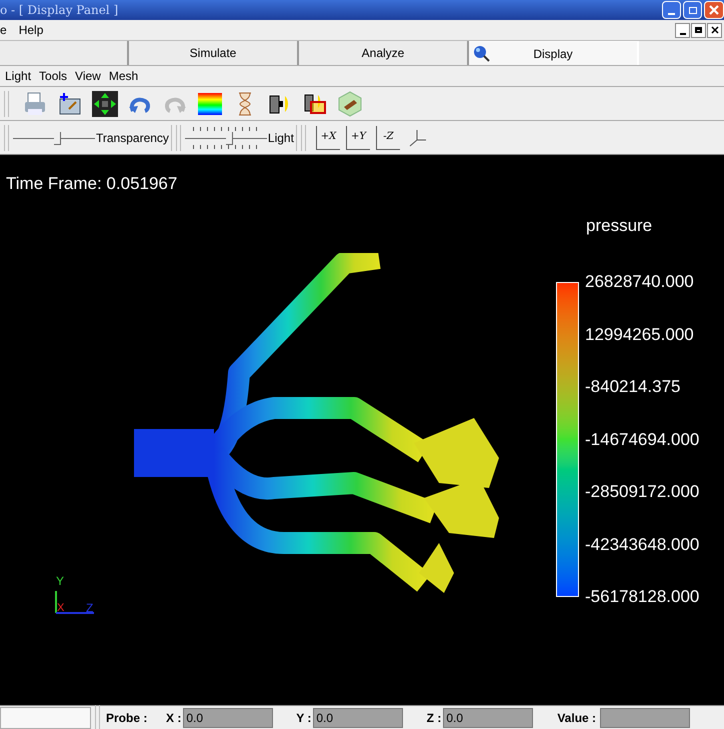  I want to click on legend-value: 26828740.000, so click(640, 282).